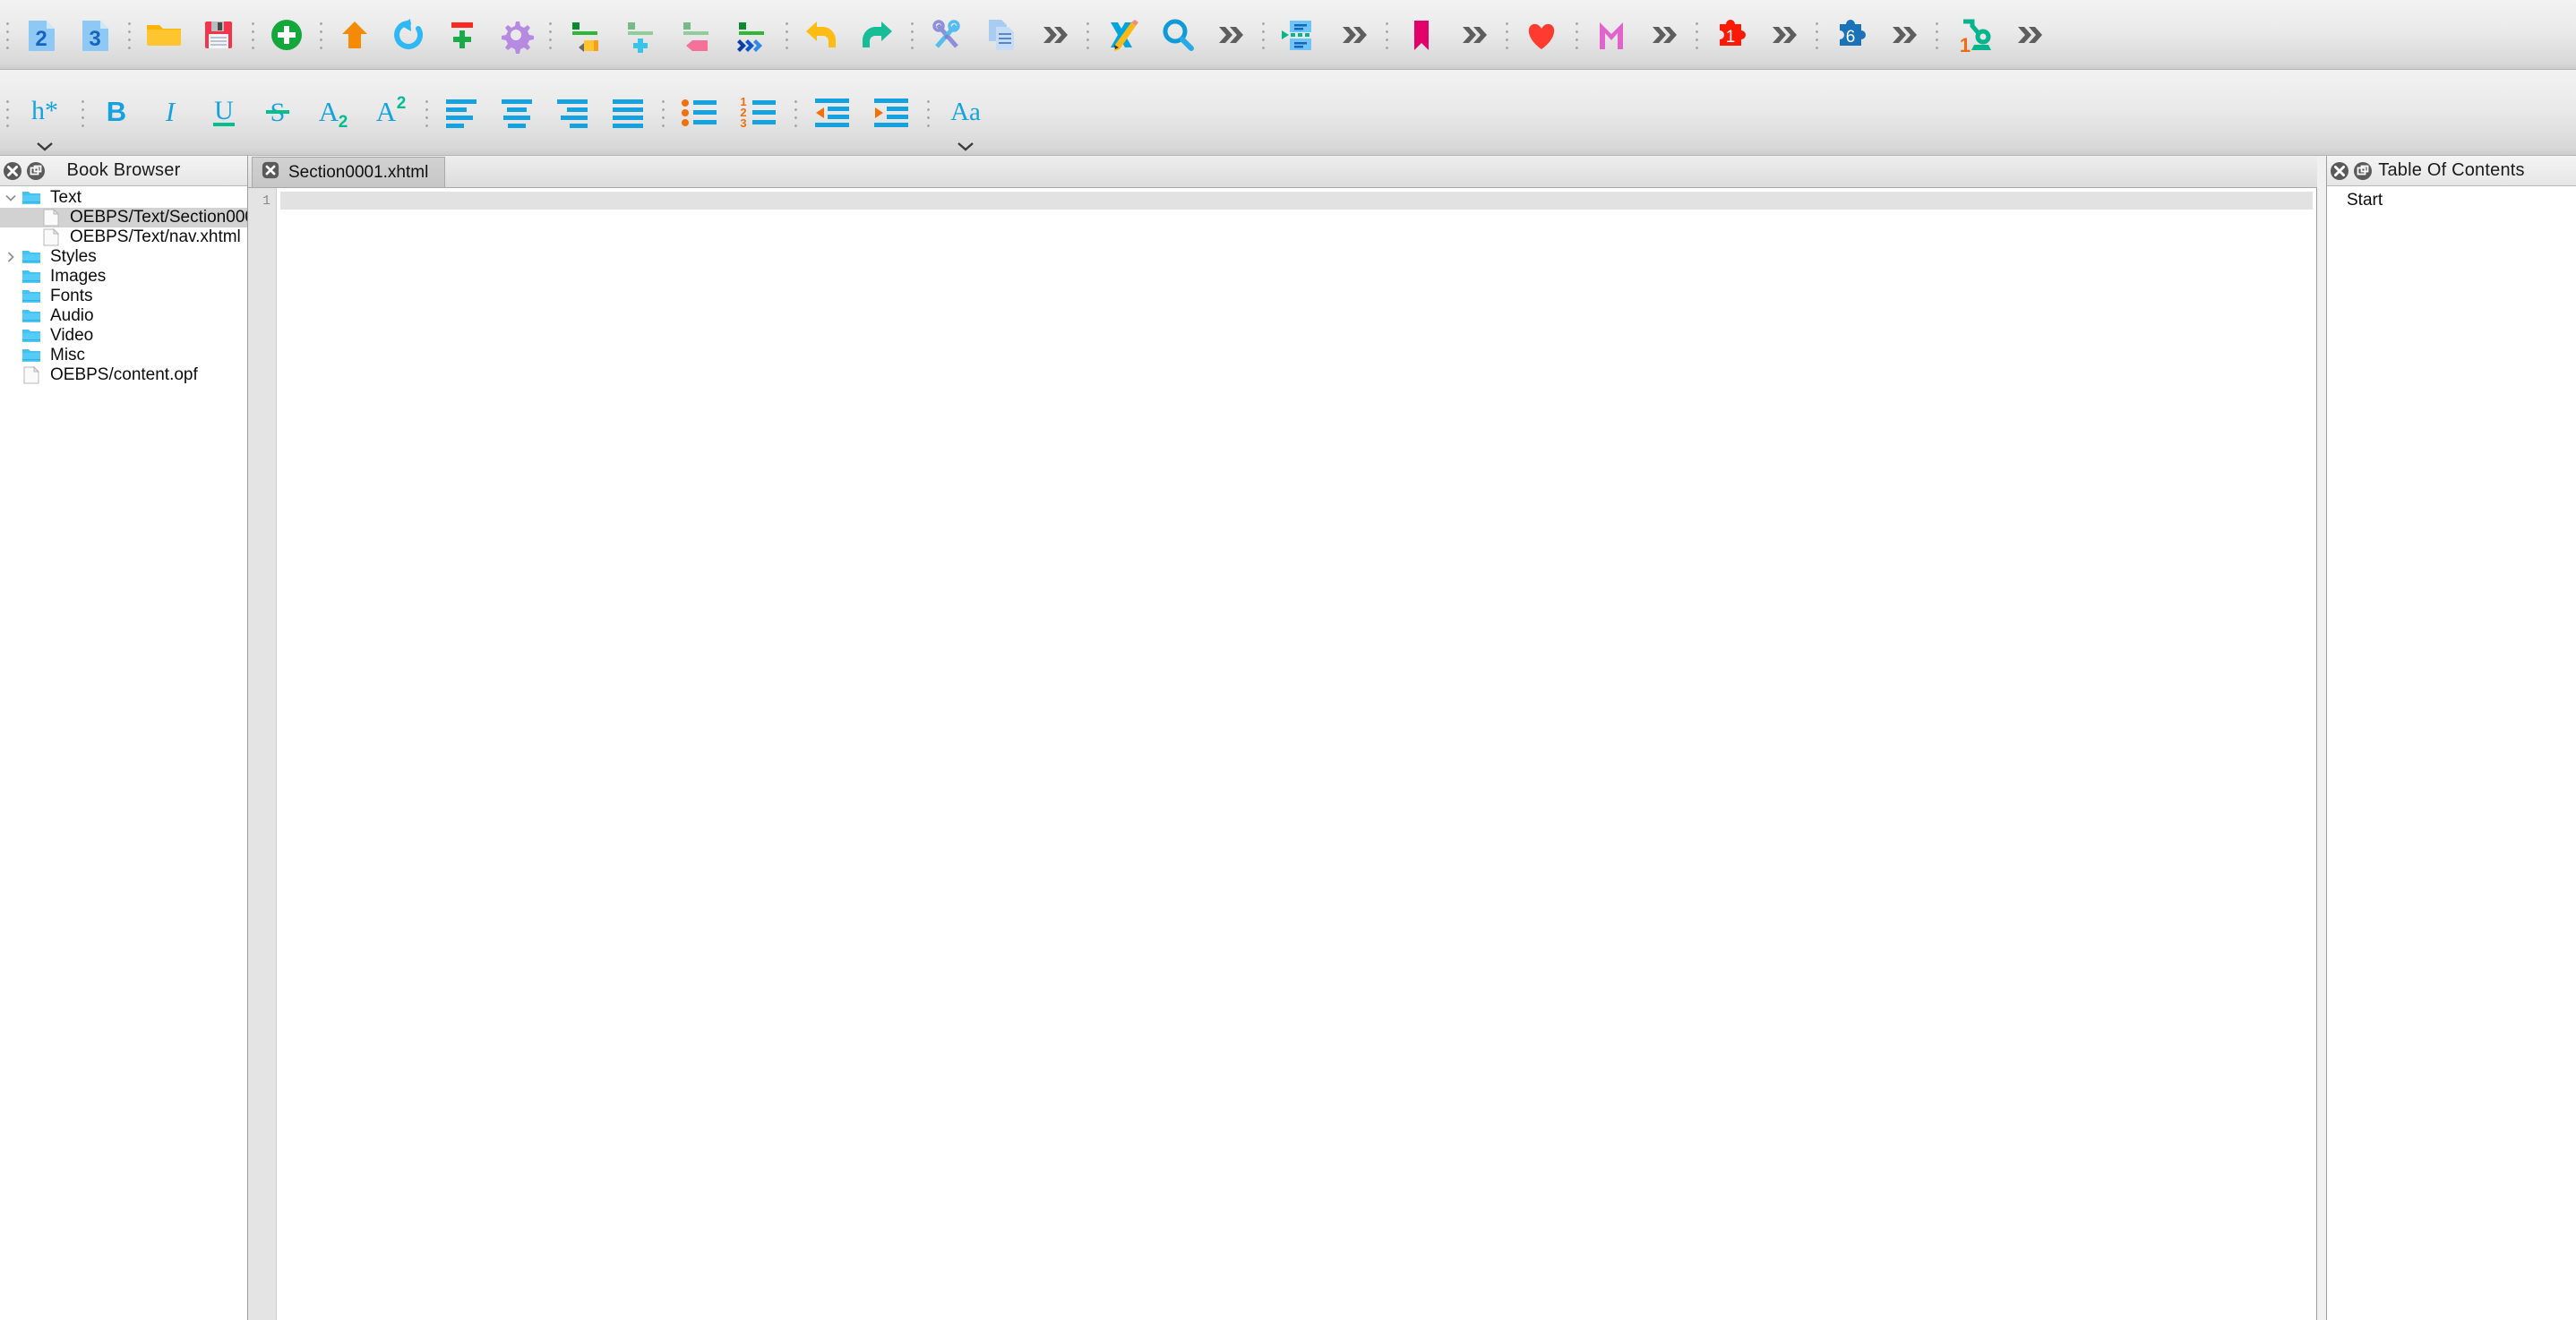 The height and width of the screenshot is (1320, 2576). I want to click on toolbar-drag-handle, so click(7, 34).